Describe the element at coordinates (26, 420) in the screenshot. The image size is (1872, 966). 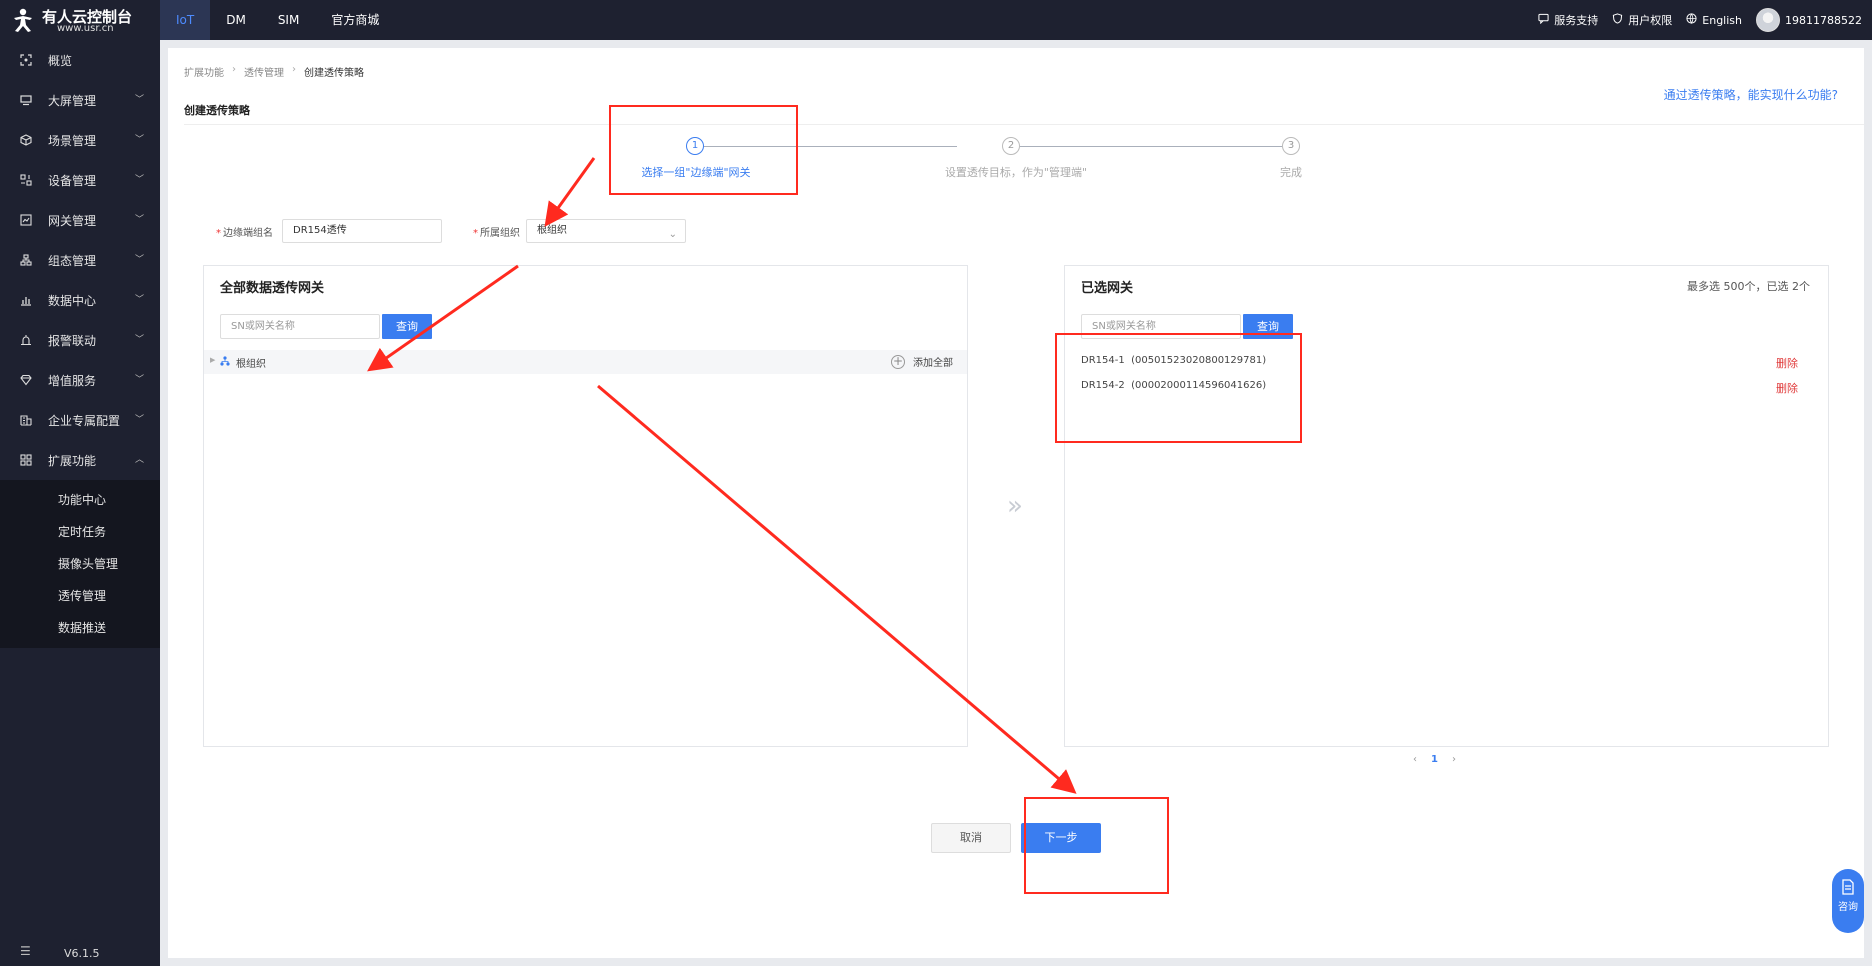
I see `enterprise-icon` at that location.